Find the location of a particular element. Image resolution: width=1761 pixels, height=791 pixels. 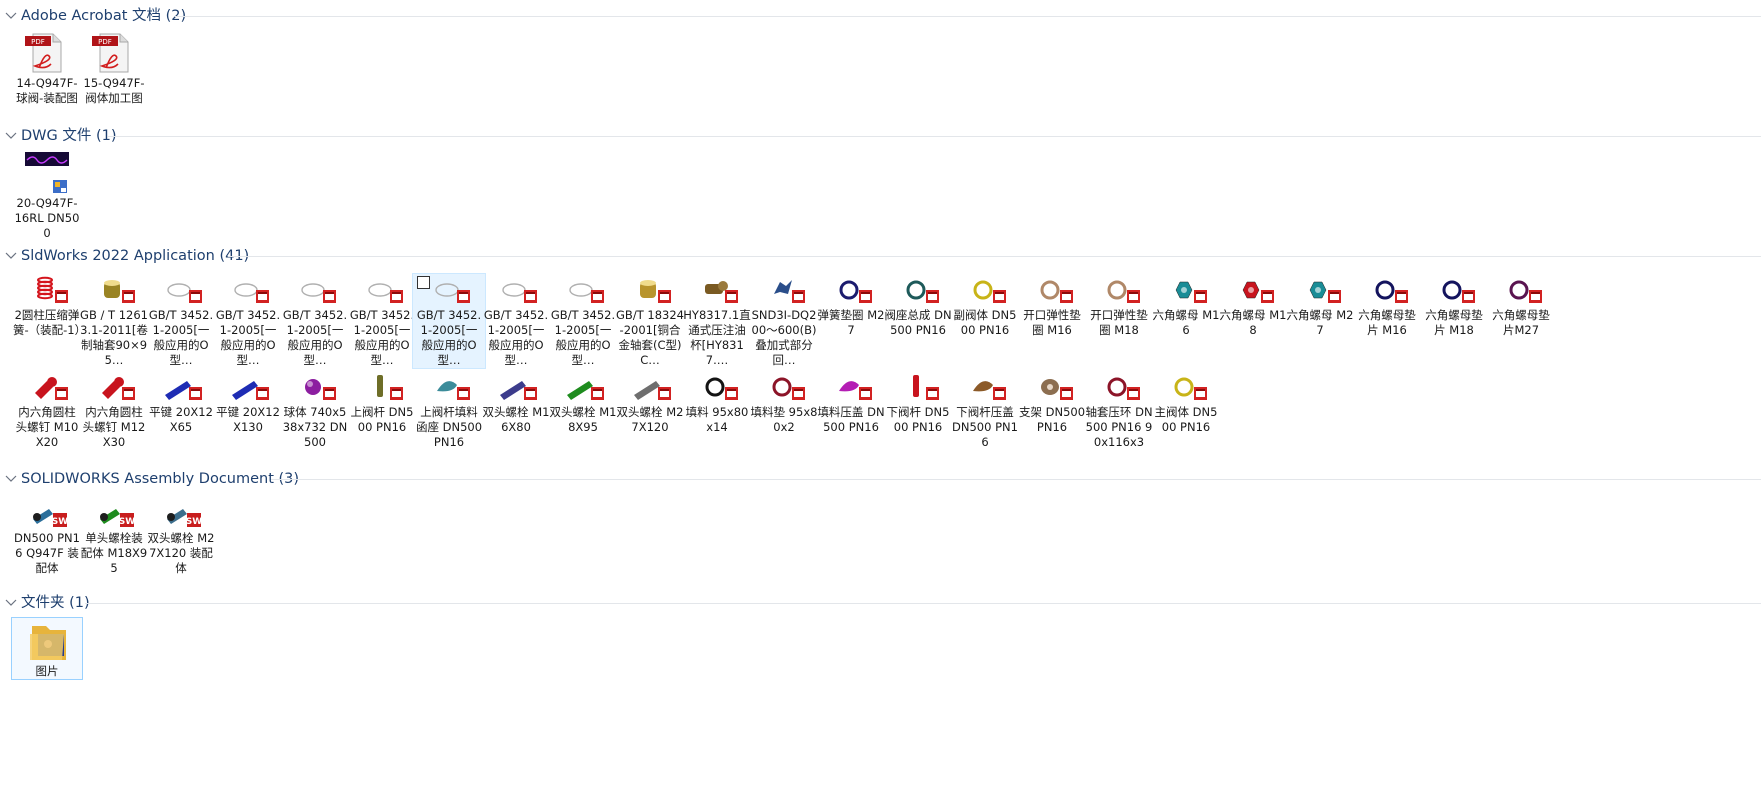

file-item: 轴套压环 DN500 PN16 90x116x3 is located at coordinates (1119, 410).